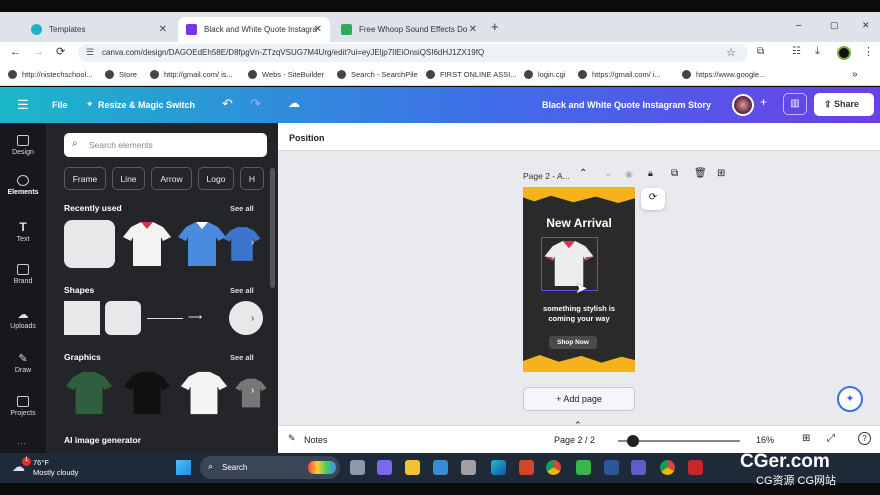  I want to click on bookmark-item: login.cgi, so click(545, 74).